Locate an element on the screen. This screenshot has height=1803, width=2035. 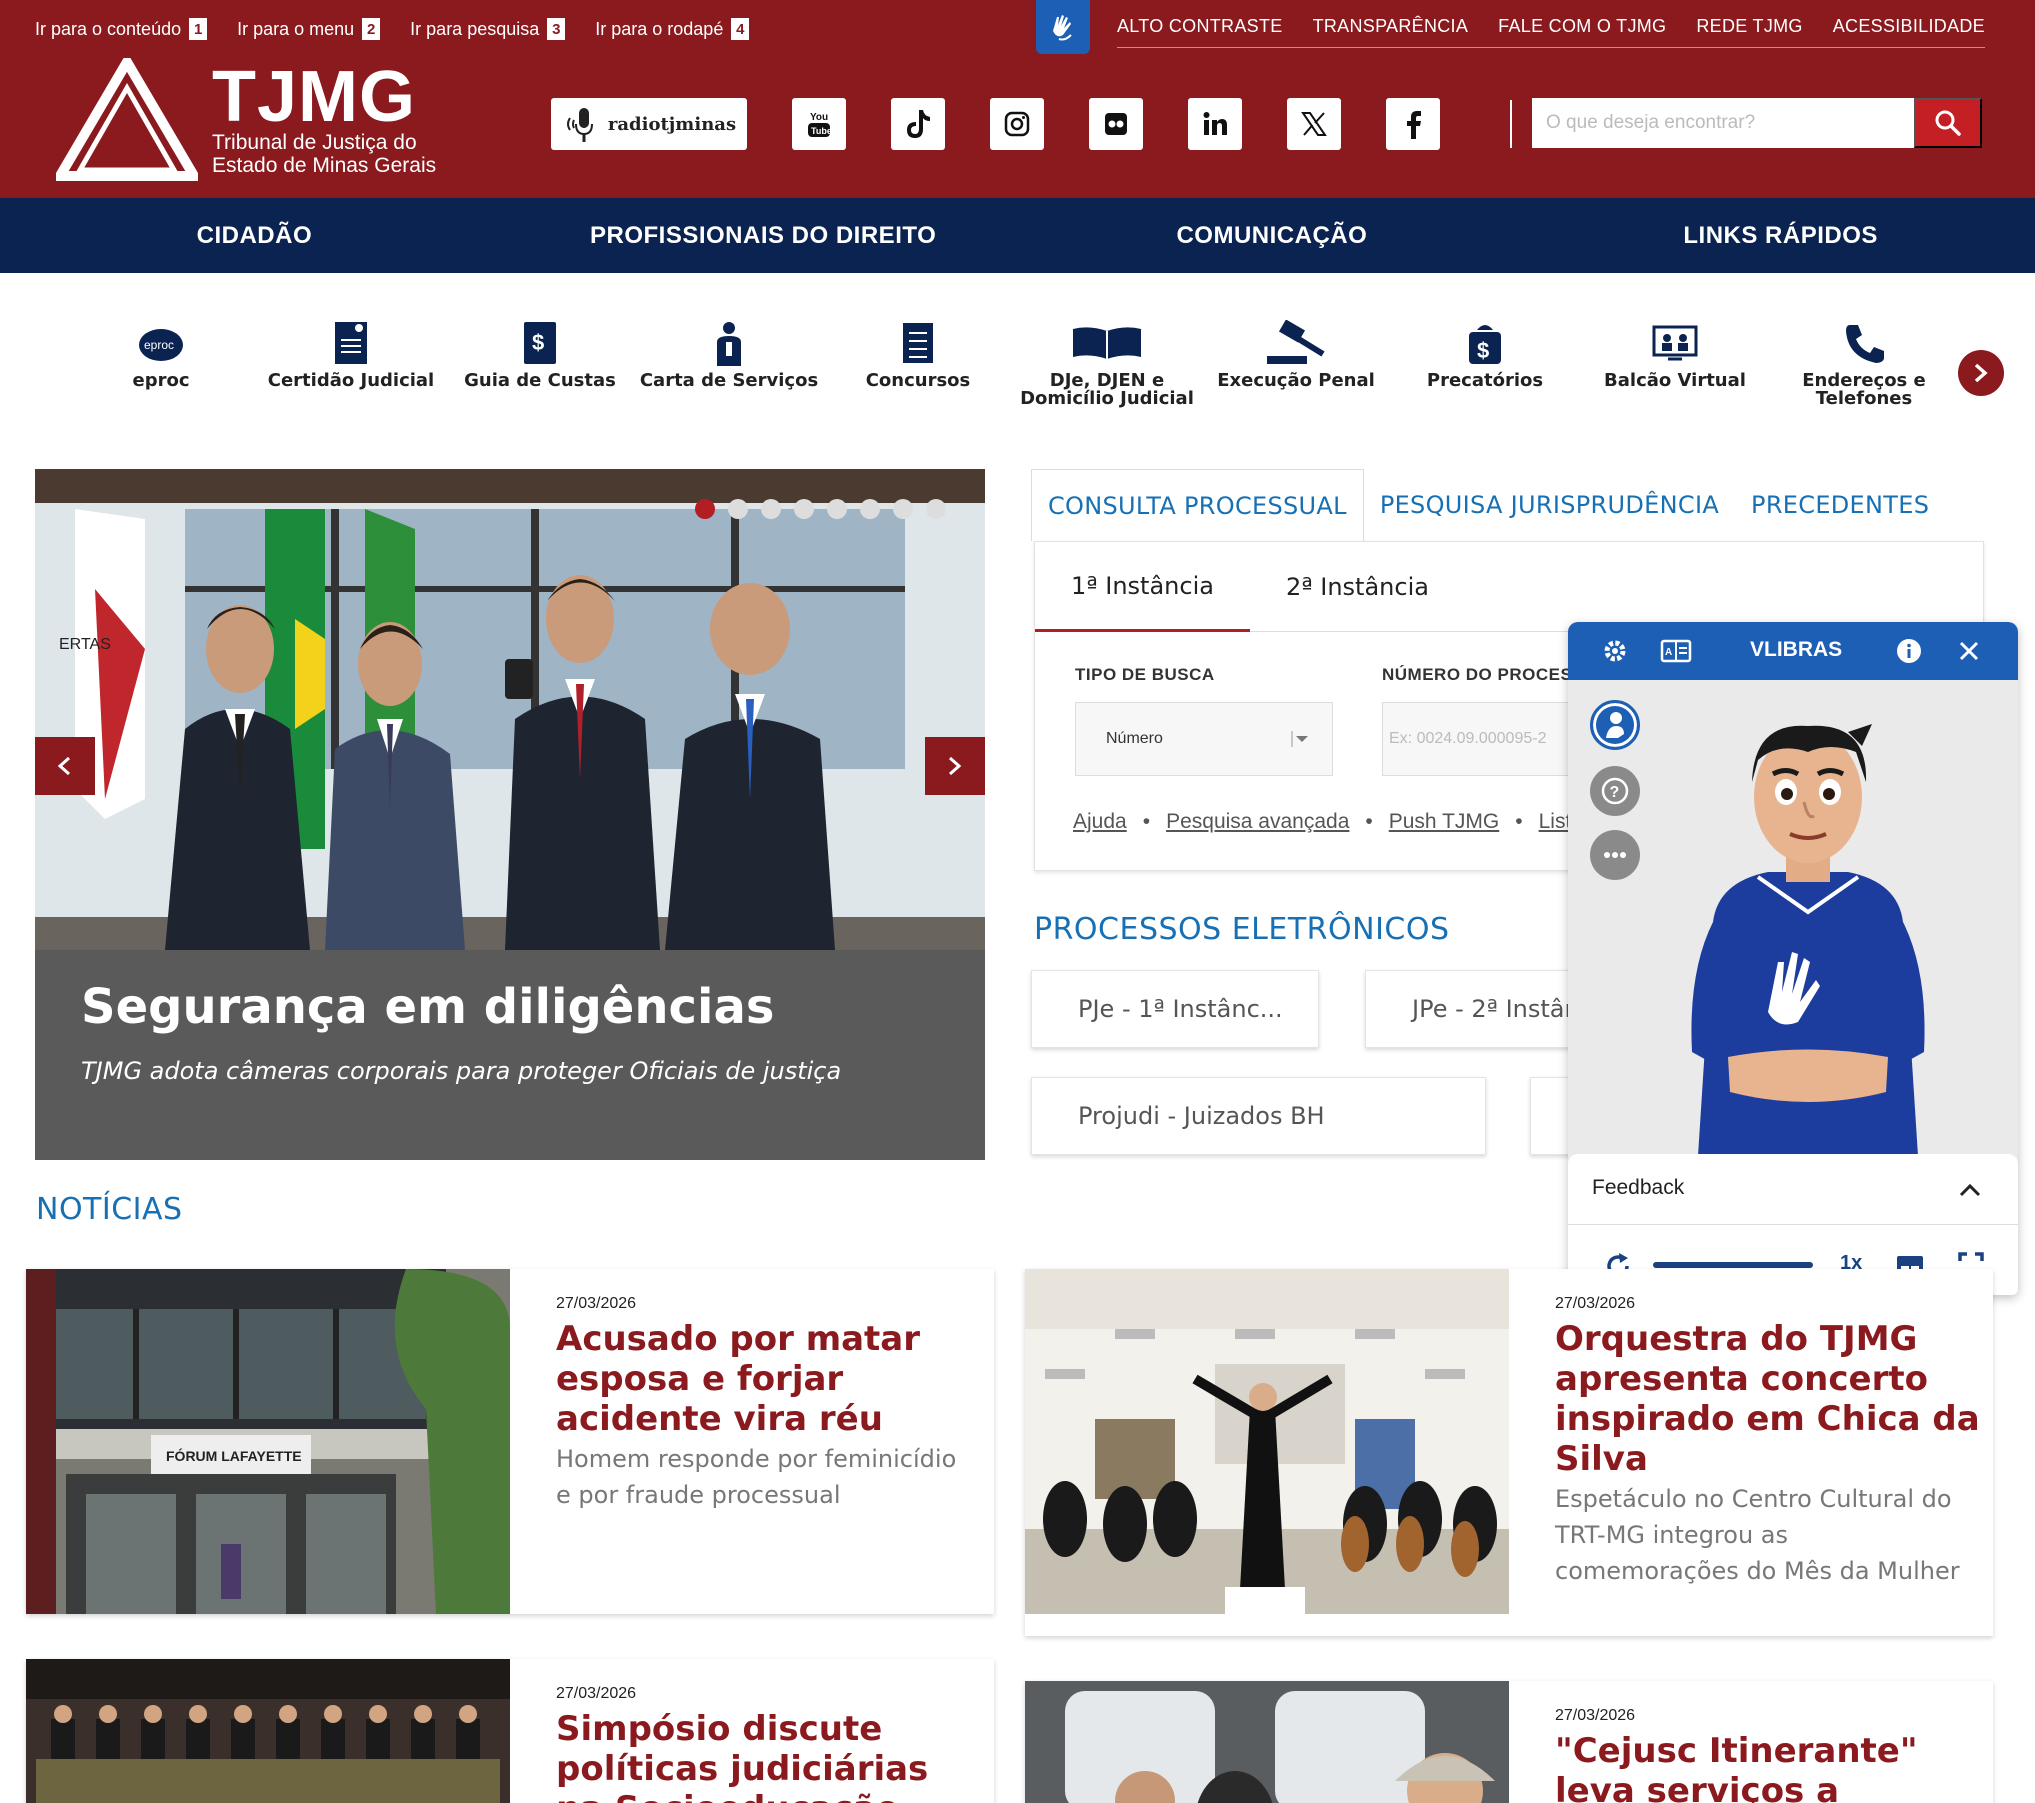
service-dje: DJe, DJEN e Domicílio Judicial is located at coordinates (1107, 363).